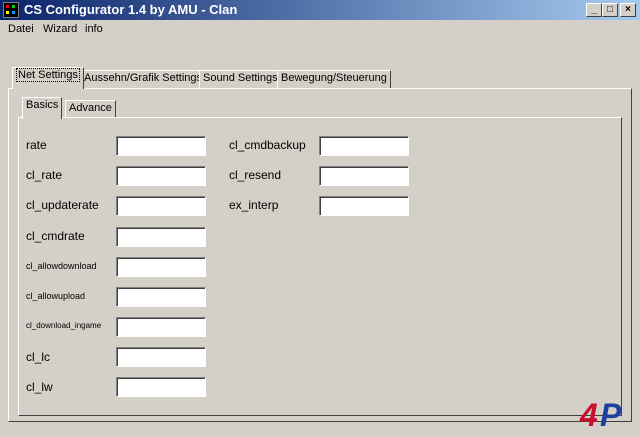 This screenshot has width=640, height=437. I want to click on input-cl-lw, so click(161, 387).